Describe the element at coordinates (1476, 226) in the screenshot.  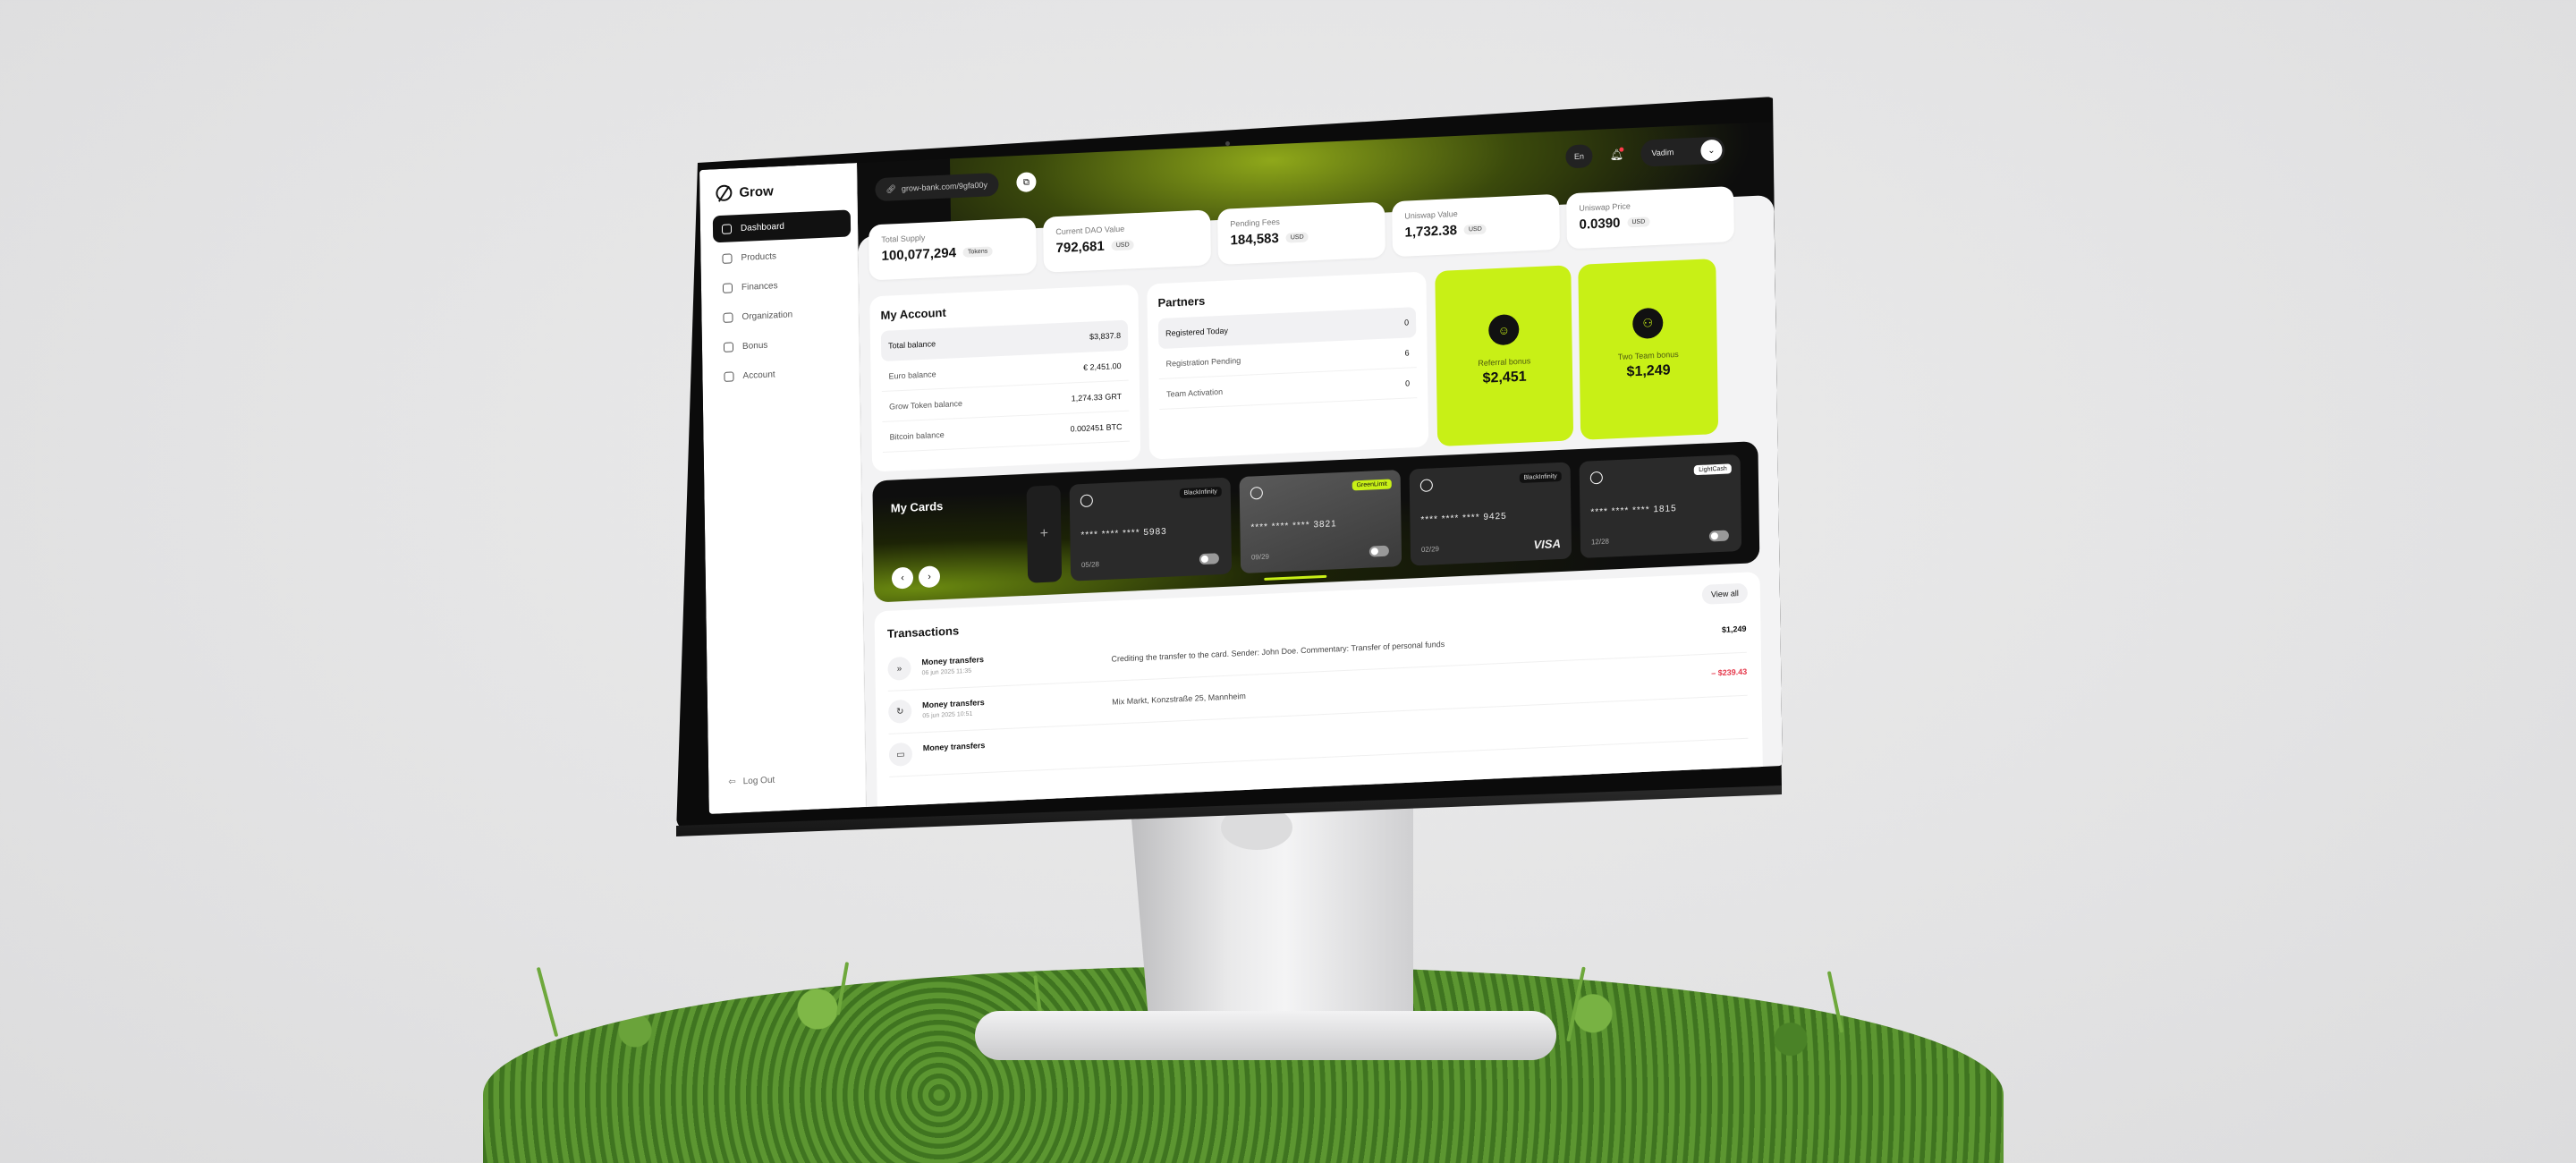
I see `stat-uniswap-value: Uniswap Value 1,732.38 USD` at that location.